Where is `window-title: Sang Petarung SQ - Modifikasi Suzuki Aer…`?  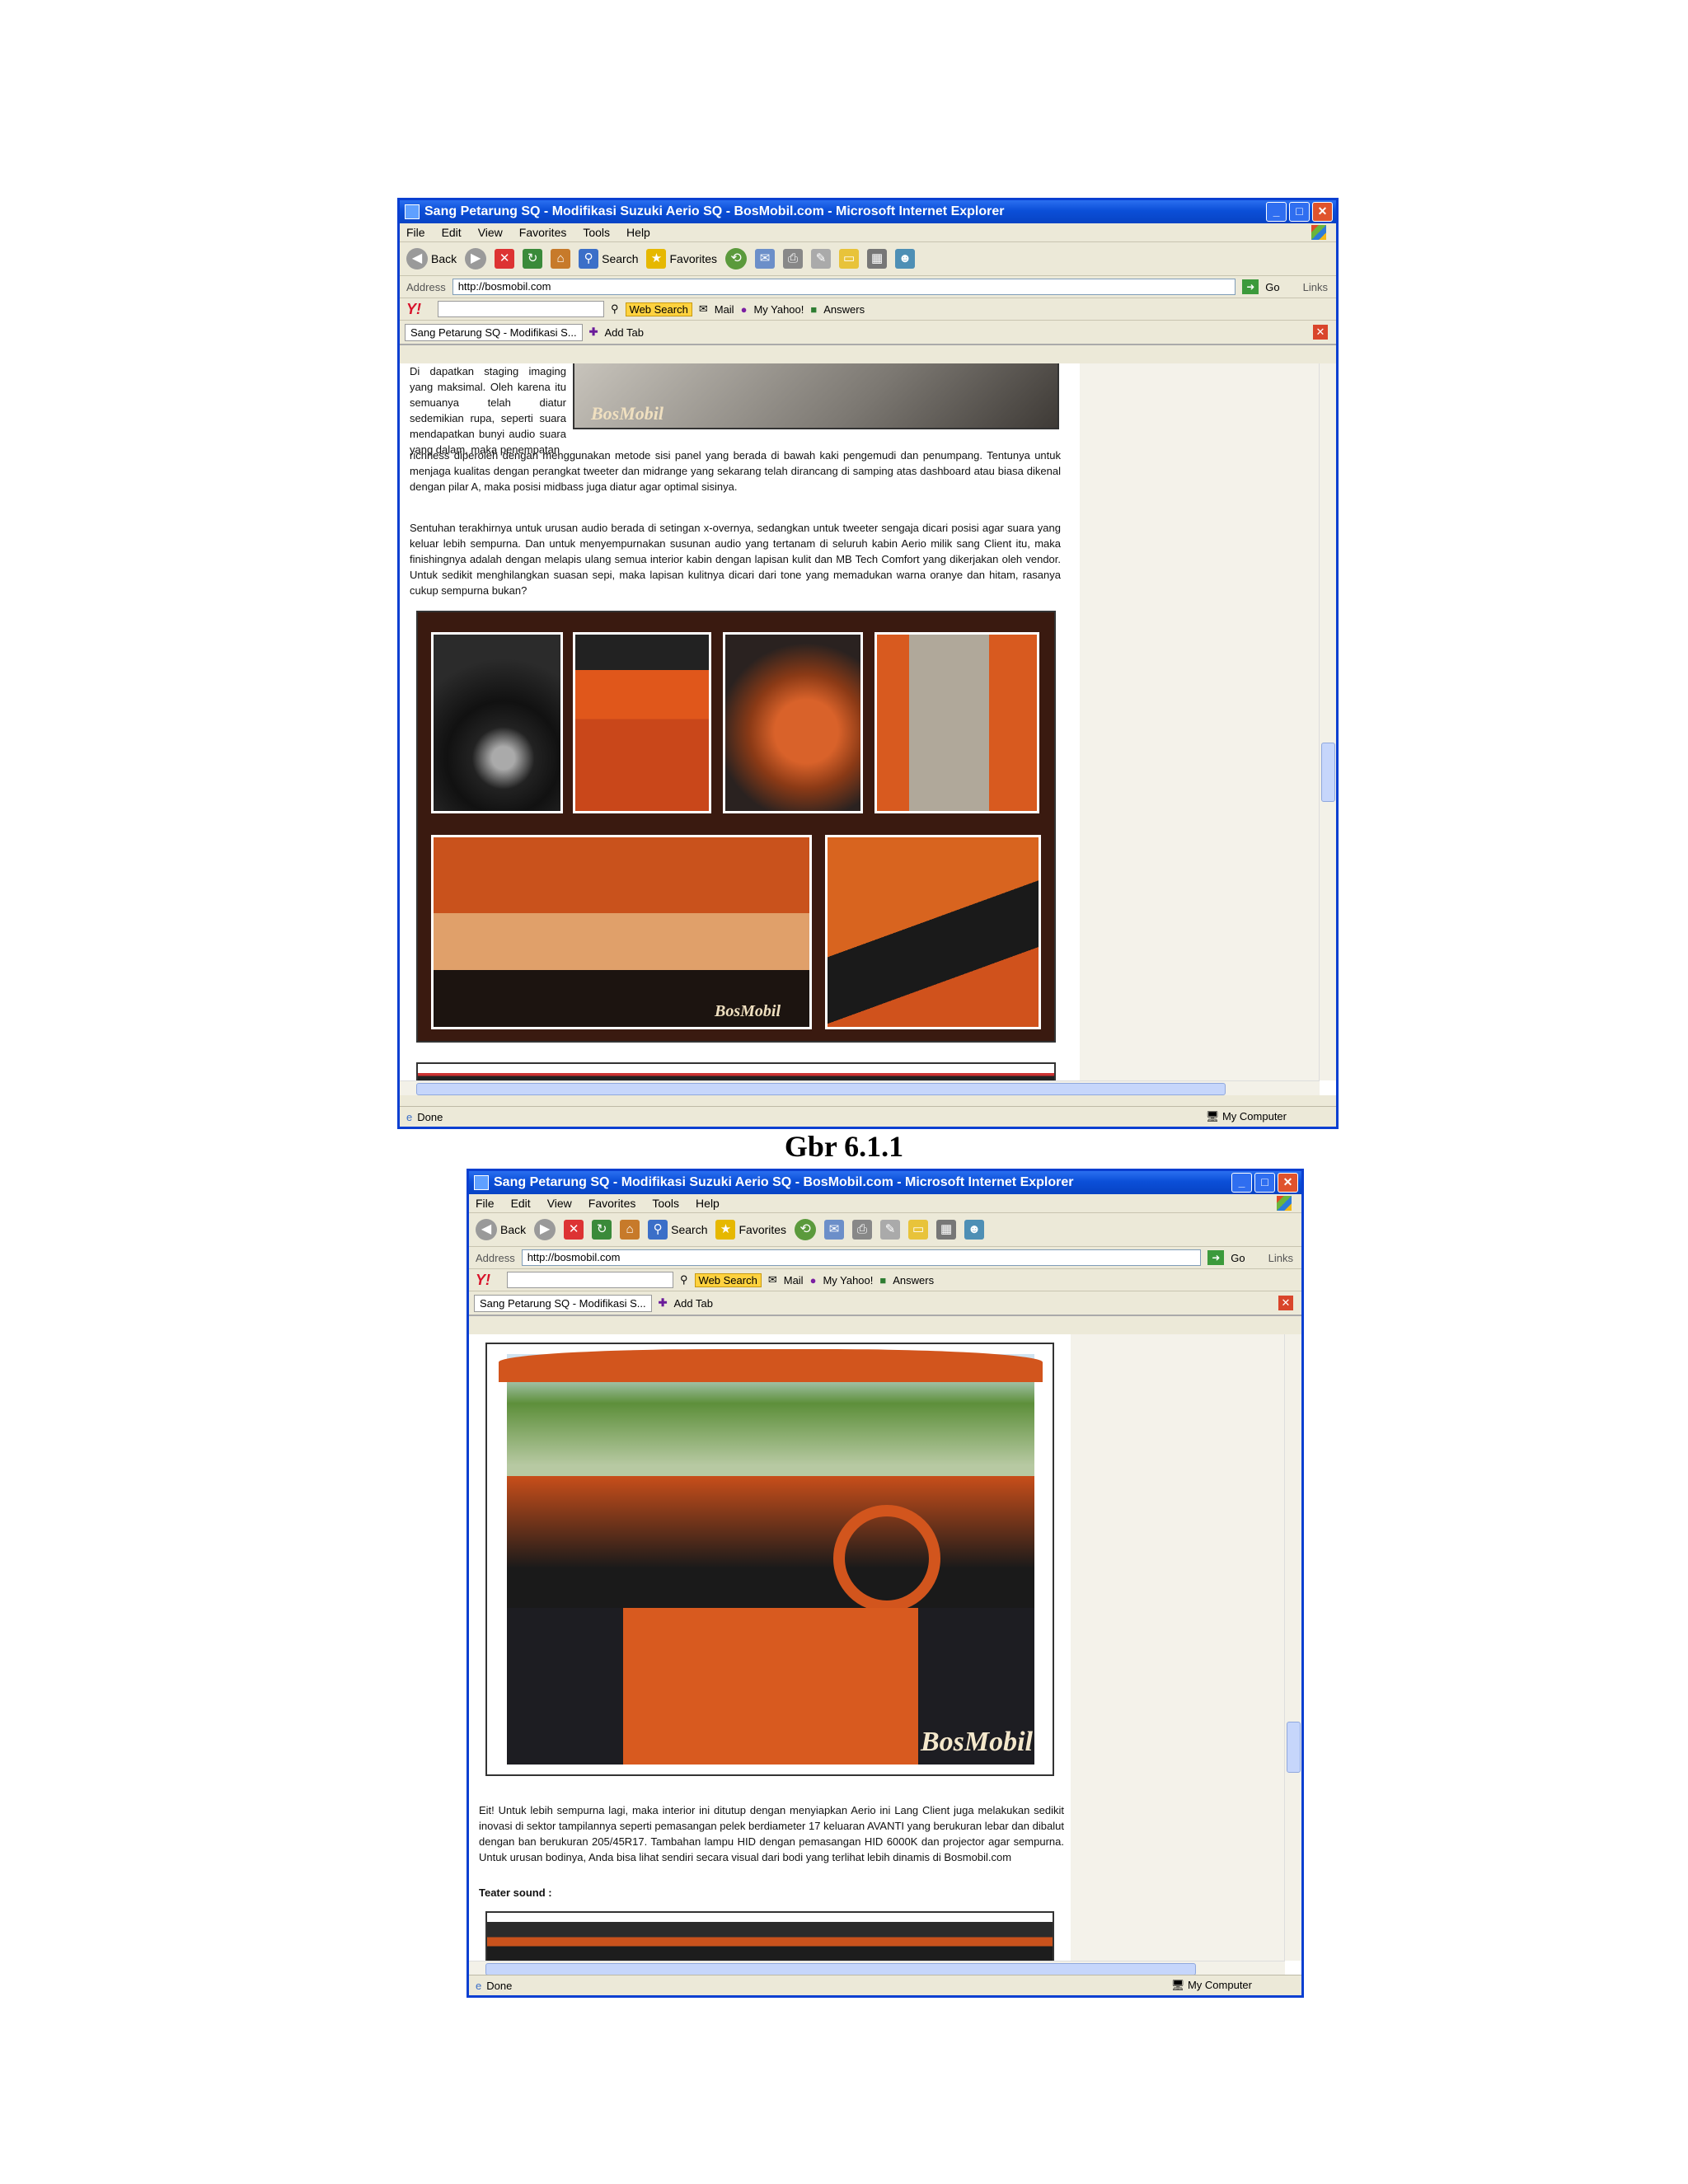
window-title: Sang Petarung SQ - Modifikasi Suzuki Aer… is located at coordinates (784, 1182).